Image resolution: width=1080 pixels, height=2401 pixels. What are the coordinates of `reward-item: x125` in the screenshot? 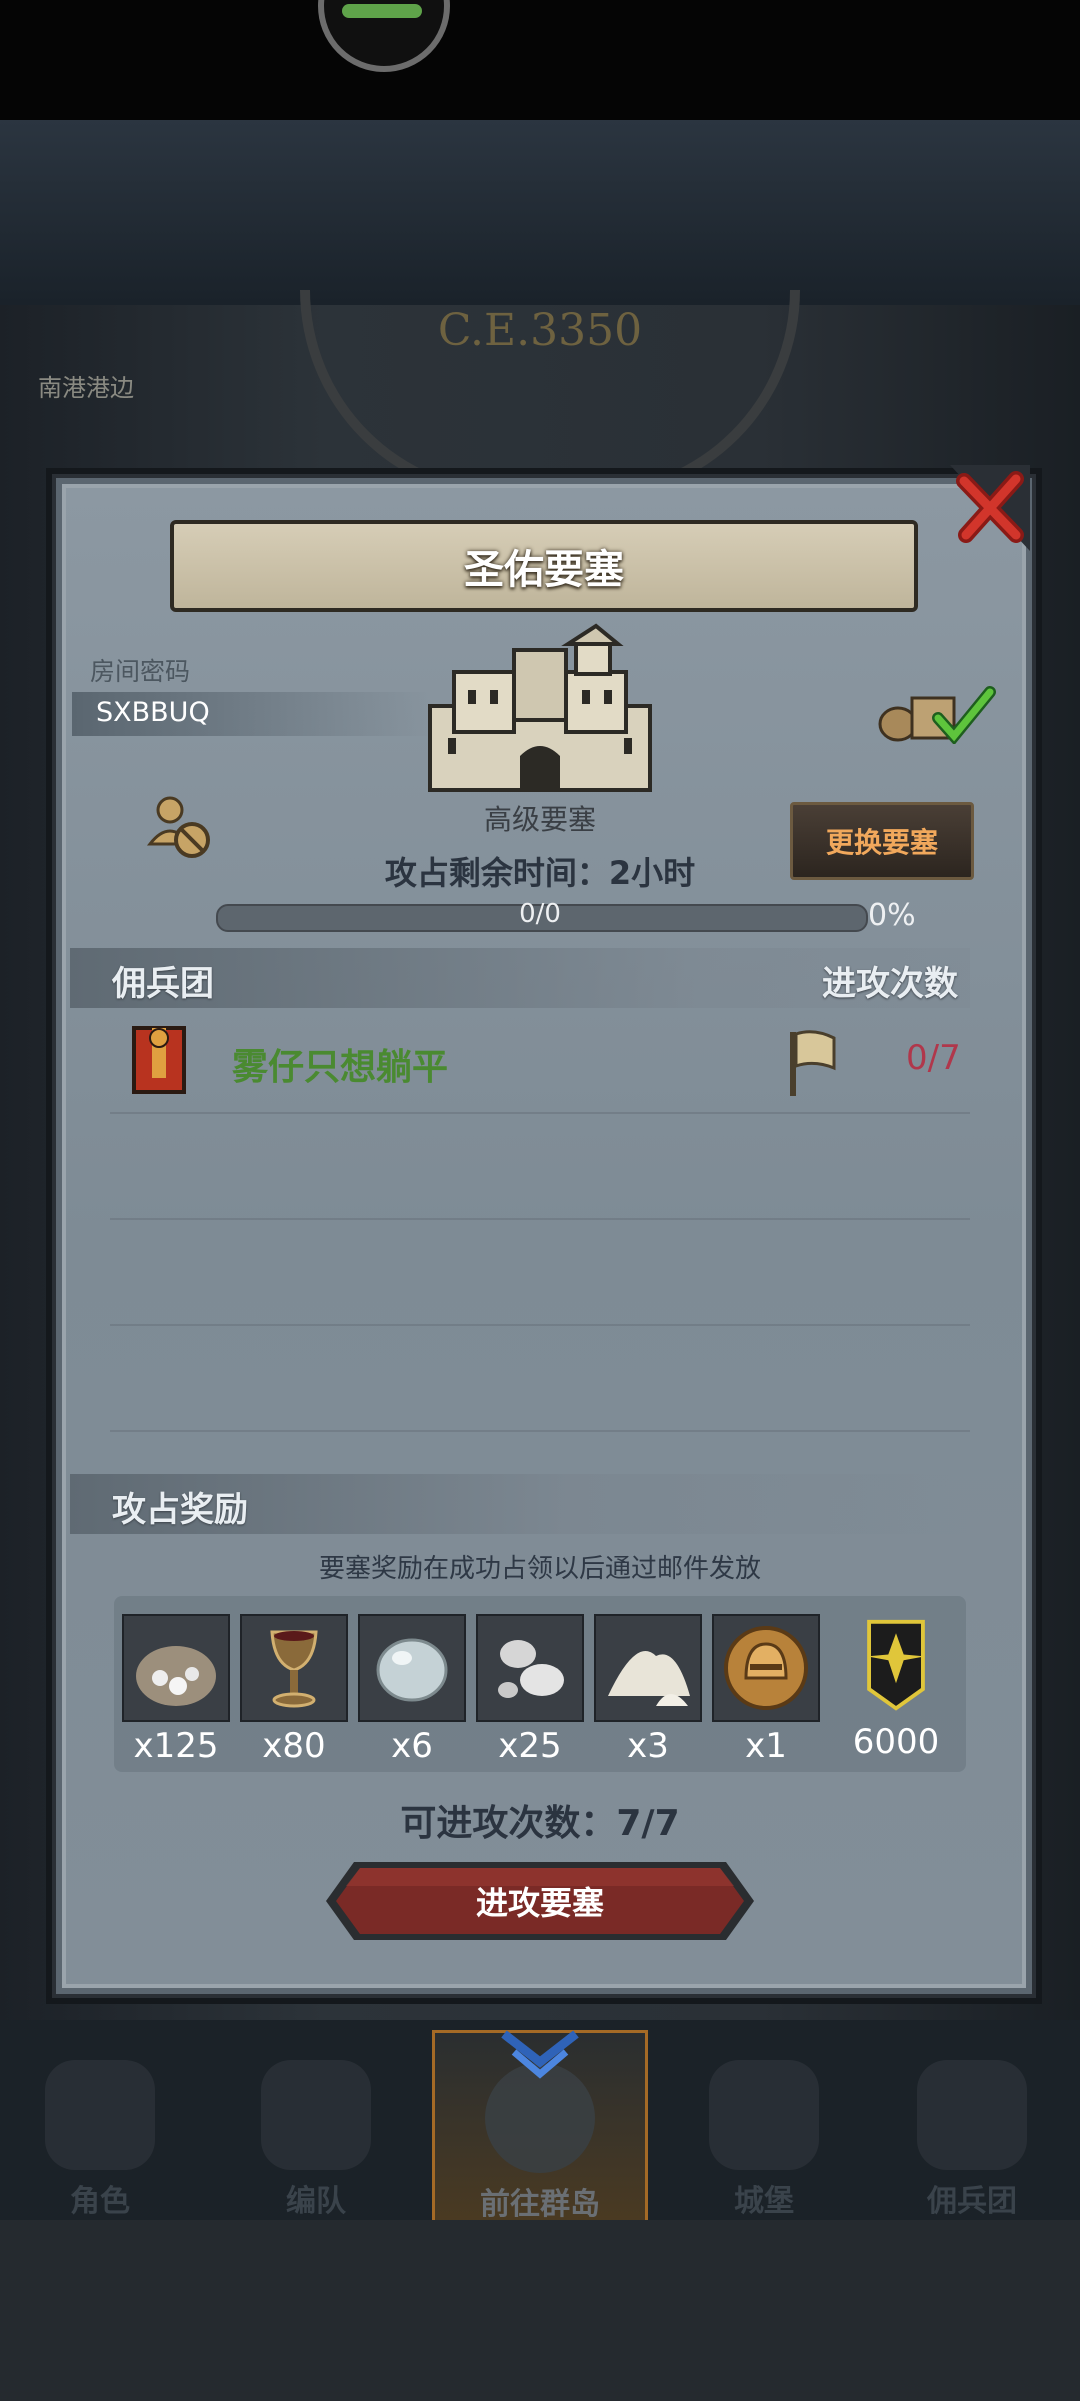 It's located at (176, 1690).